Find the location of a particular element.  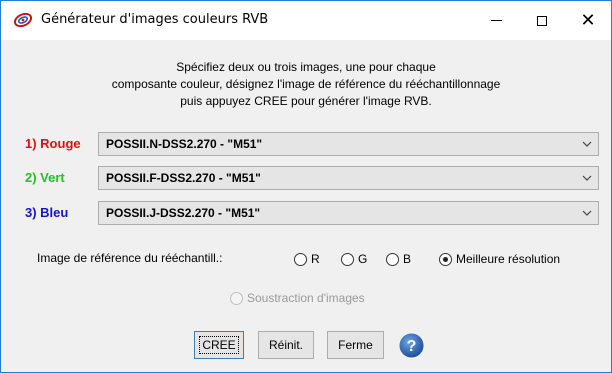

minimize-icon is located at coordinates (496, 20).